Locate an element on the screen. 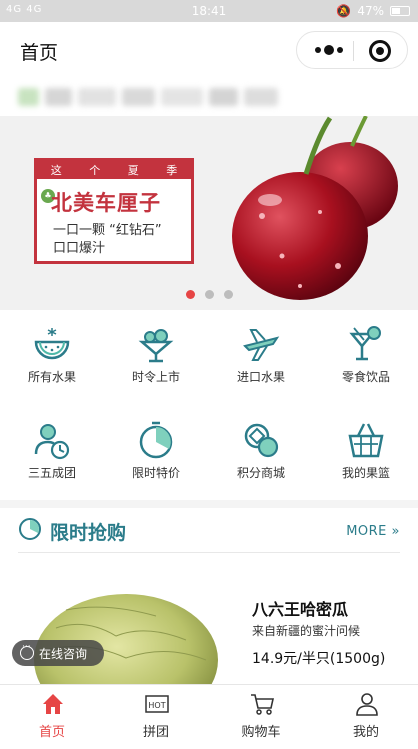  status-bar: 4G 4G 18:41 🔕 47% is located at coordinates (209, 11).